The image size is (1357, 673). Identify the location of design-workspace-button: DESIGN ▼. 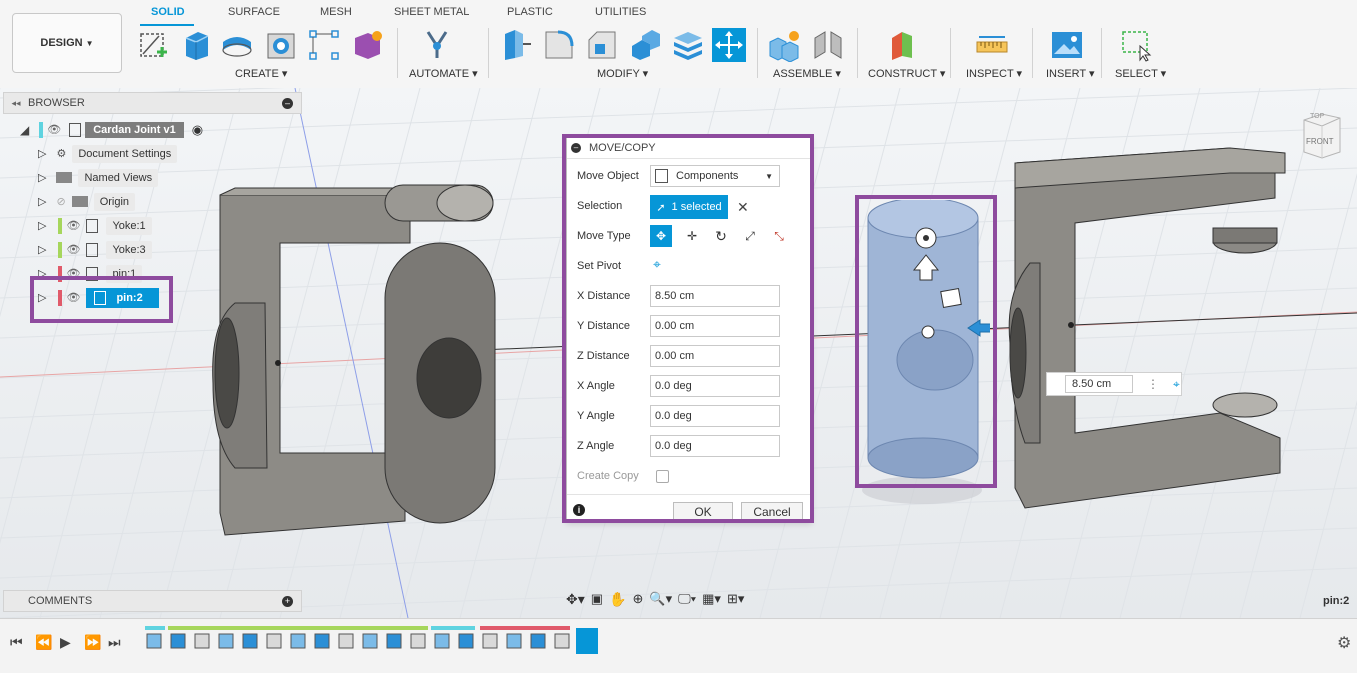
(67, 43).